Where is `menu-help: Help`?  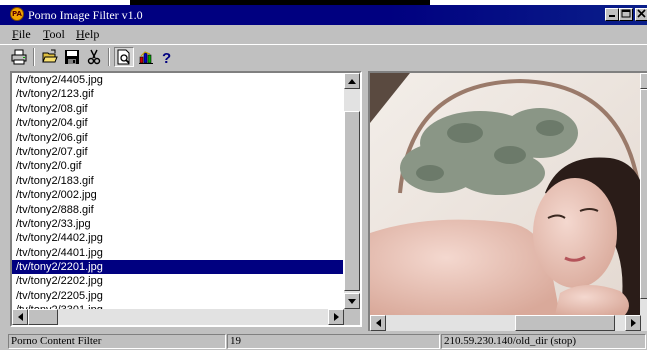
menu-help: Help is located at coordinates (87, 34).